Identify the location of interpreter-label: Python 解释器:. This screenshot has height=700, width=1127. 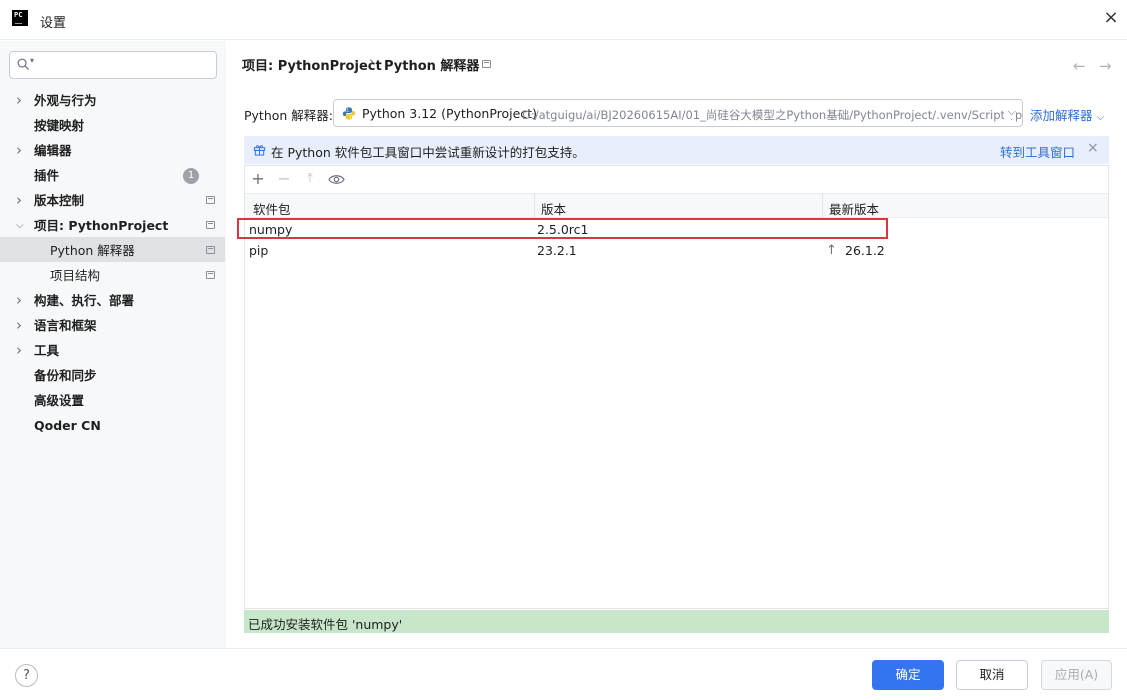
(289, 115).